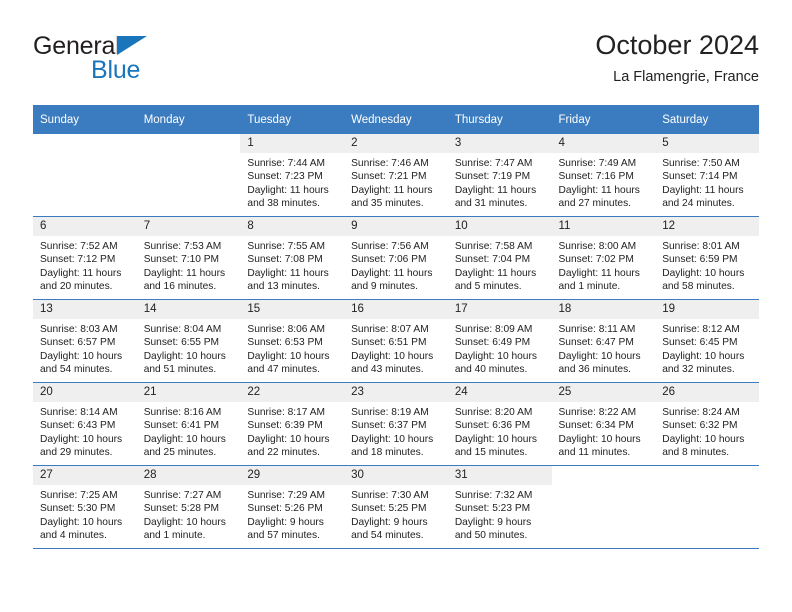 Image resolution: width=792 pixels, height=612 pixels. I want to click on sunset-text: Sunset: 7:14 PM, so click(700, 177).